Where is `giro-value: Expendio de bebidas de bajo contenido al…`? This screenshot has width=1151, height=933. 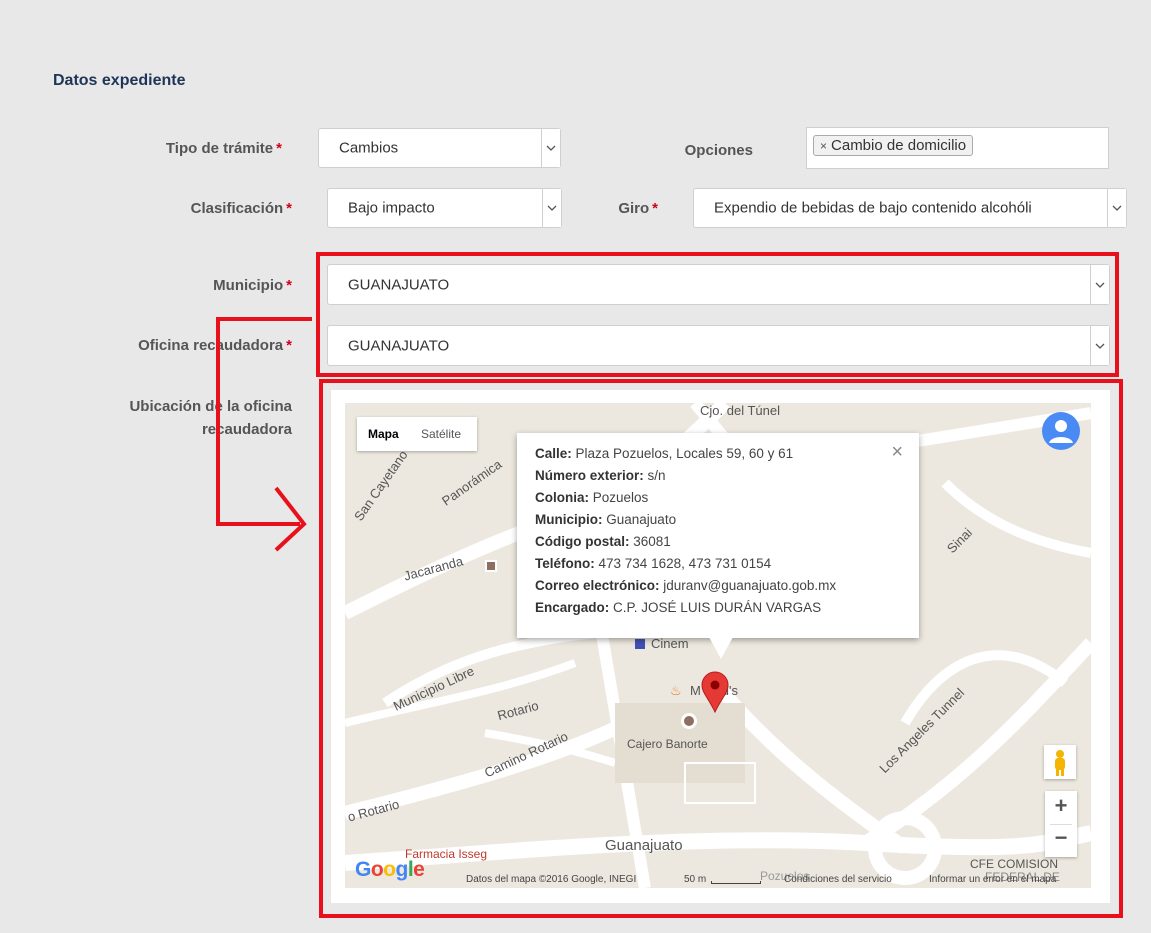 giro-value: Expendio de bebidas de bajo contenido al… is located at coordinates (873, 208).